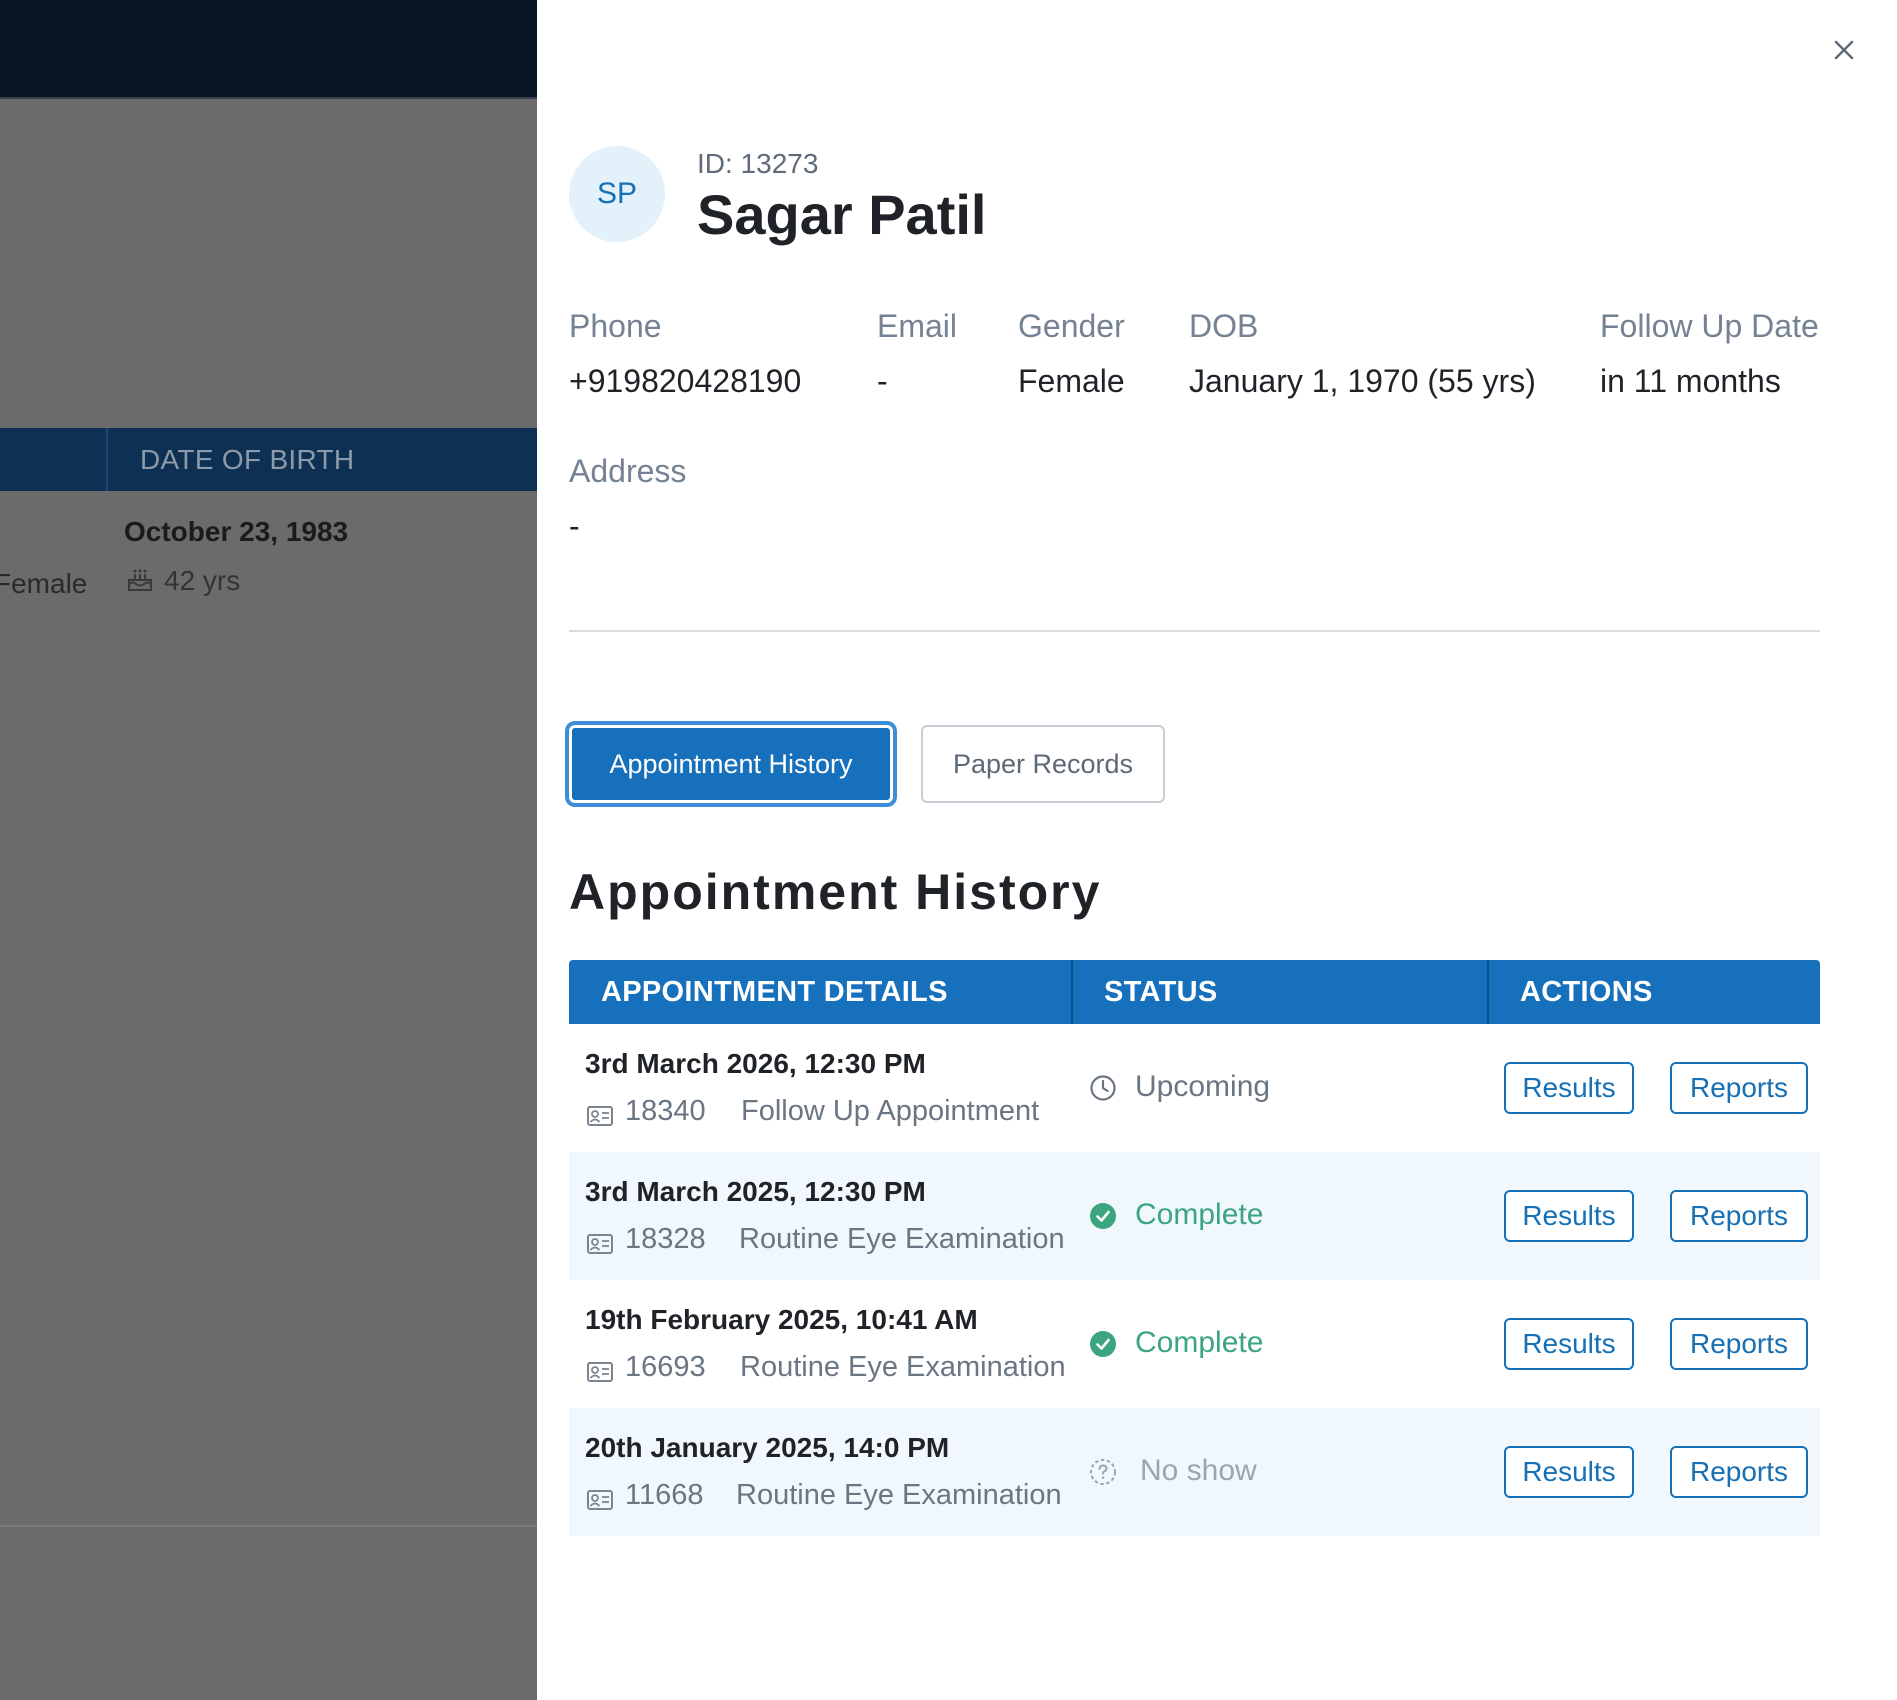 This screenshot has width=1897, height=1700. I want to click on cake-icon, so click(140, 580).